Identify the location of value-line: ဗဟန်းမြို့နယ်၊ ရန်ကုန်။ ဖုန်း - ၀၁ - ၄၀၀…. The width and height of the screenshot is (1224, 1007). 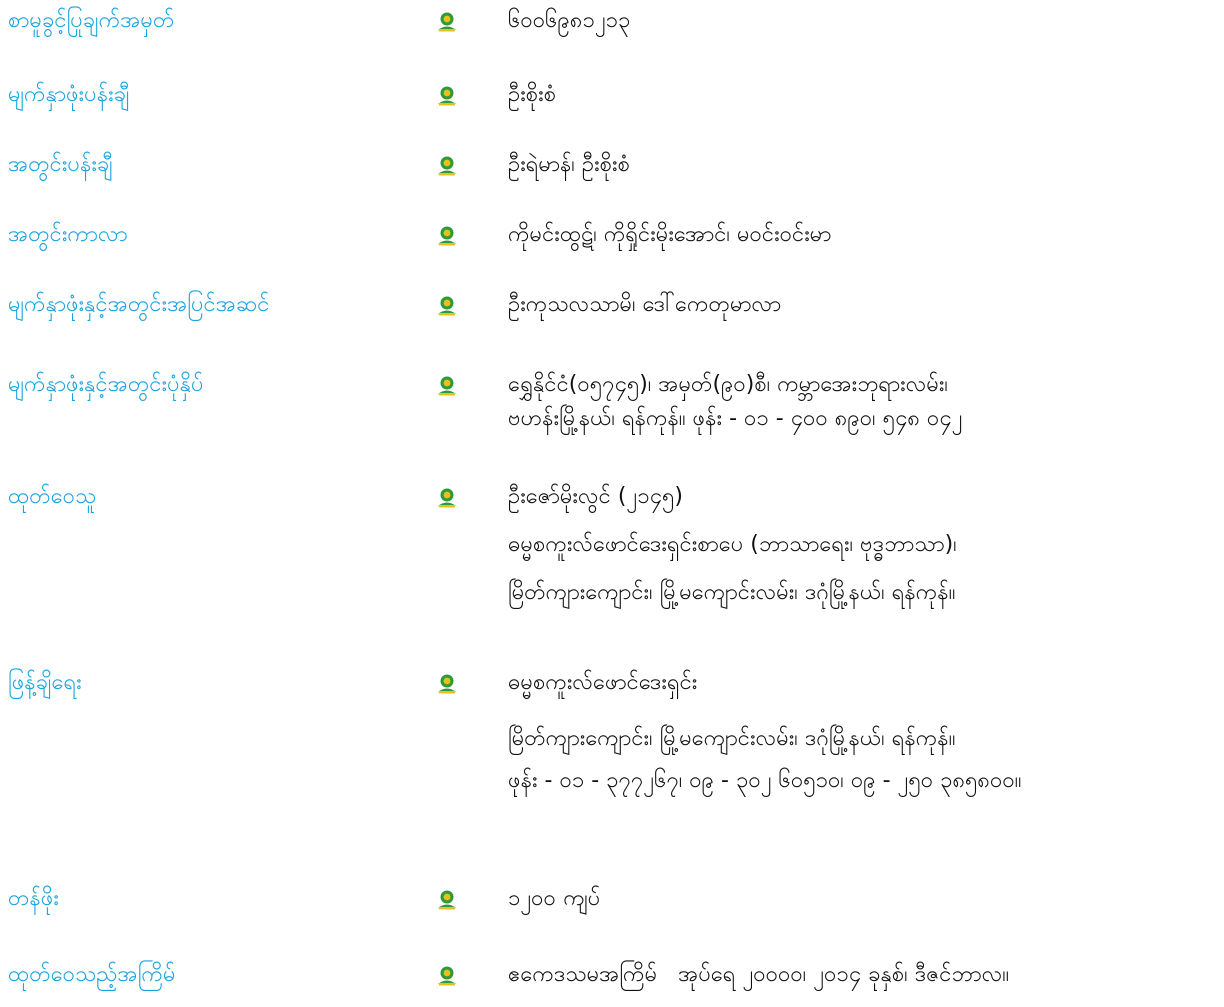
(735, 418).